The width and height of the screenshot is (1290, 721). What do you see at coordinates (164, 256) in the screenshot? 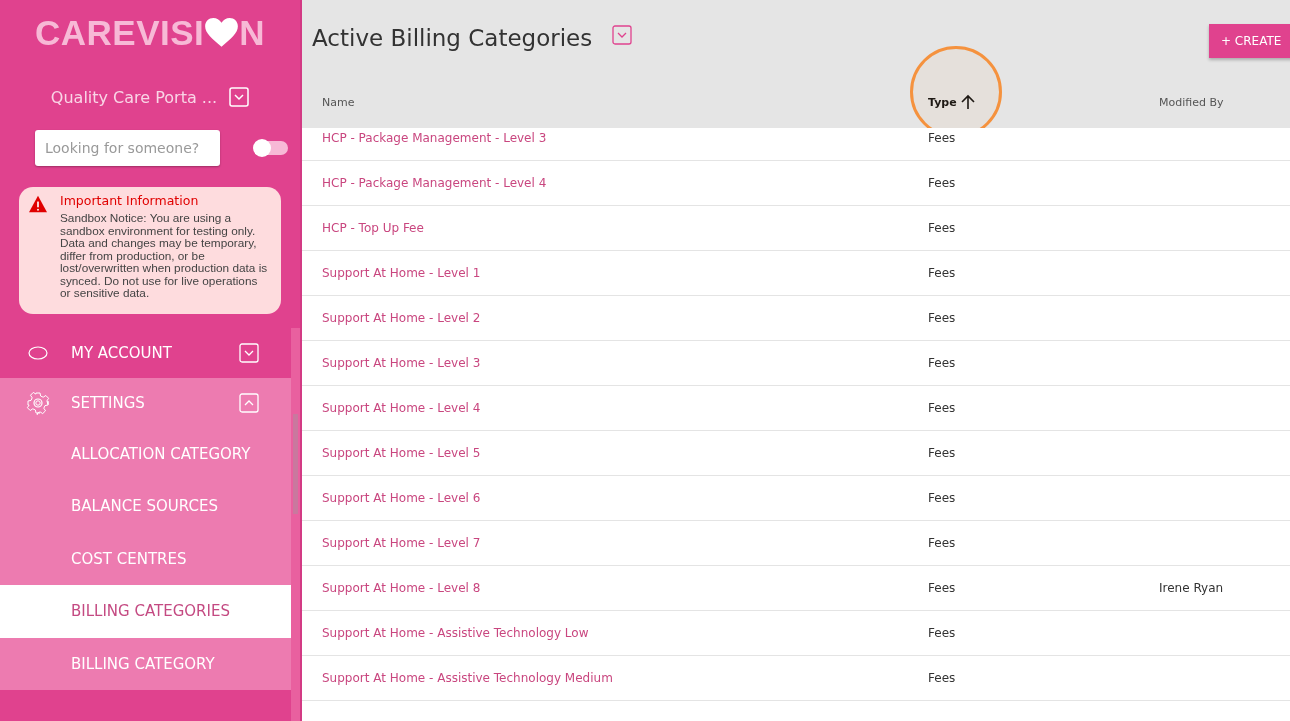
I see `notice-text: Sandbox Notice: You are using a sandbox environment for testing only. Data and changes may be temporary, differ from production, or be lost/overwritten when production data is synced. Do not use for live operations or sensitive data.` at bounding box center [164, 256].